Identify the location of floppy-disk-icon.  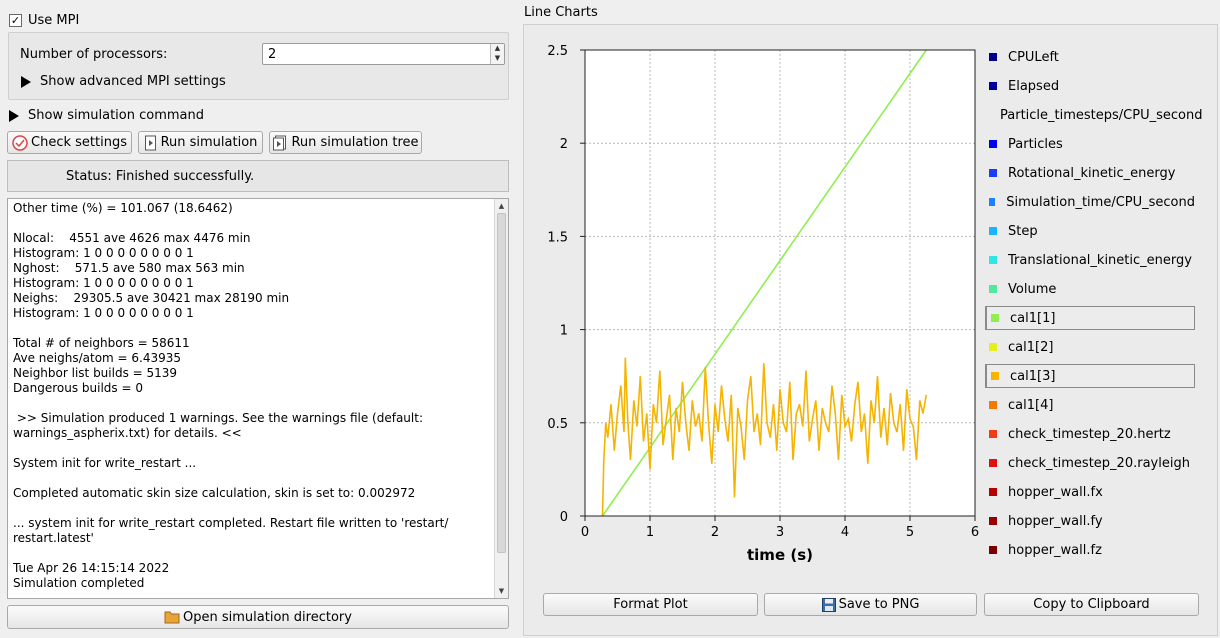
(828, 604).